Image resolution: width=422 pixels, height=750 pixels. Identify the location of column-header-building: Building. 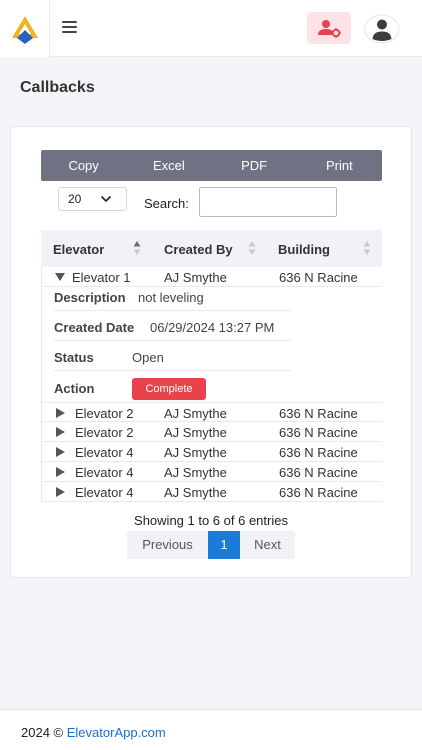
(304, 249).